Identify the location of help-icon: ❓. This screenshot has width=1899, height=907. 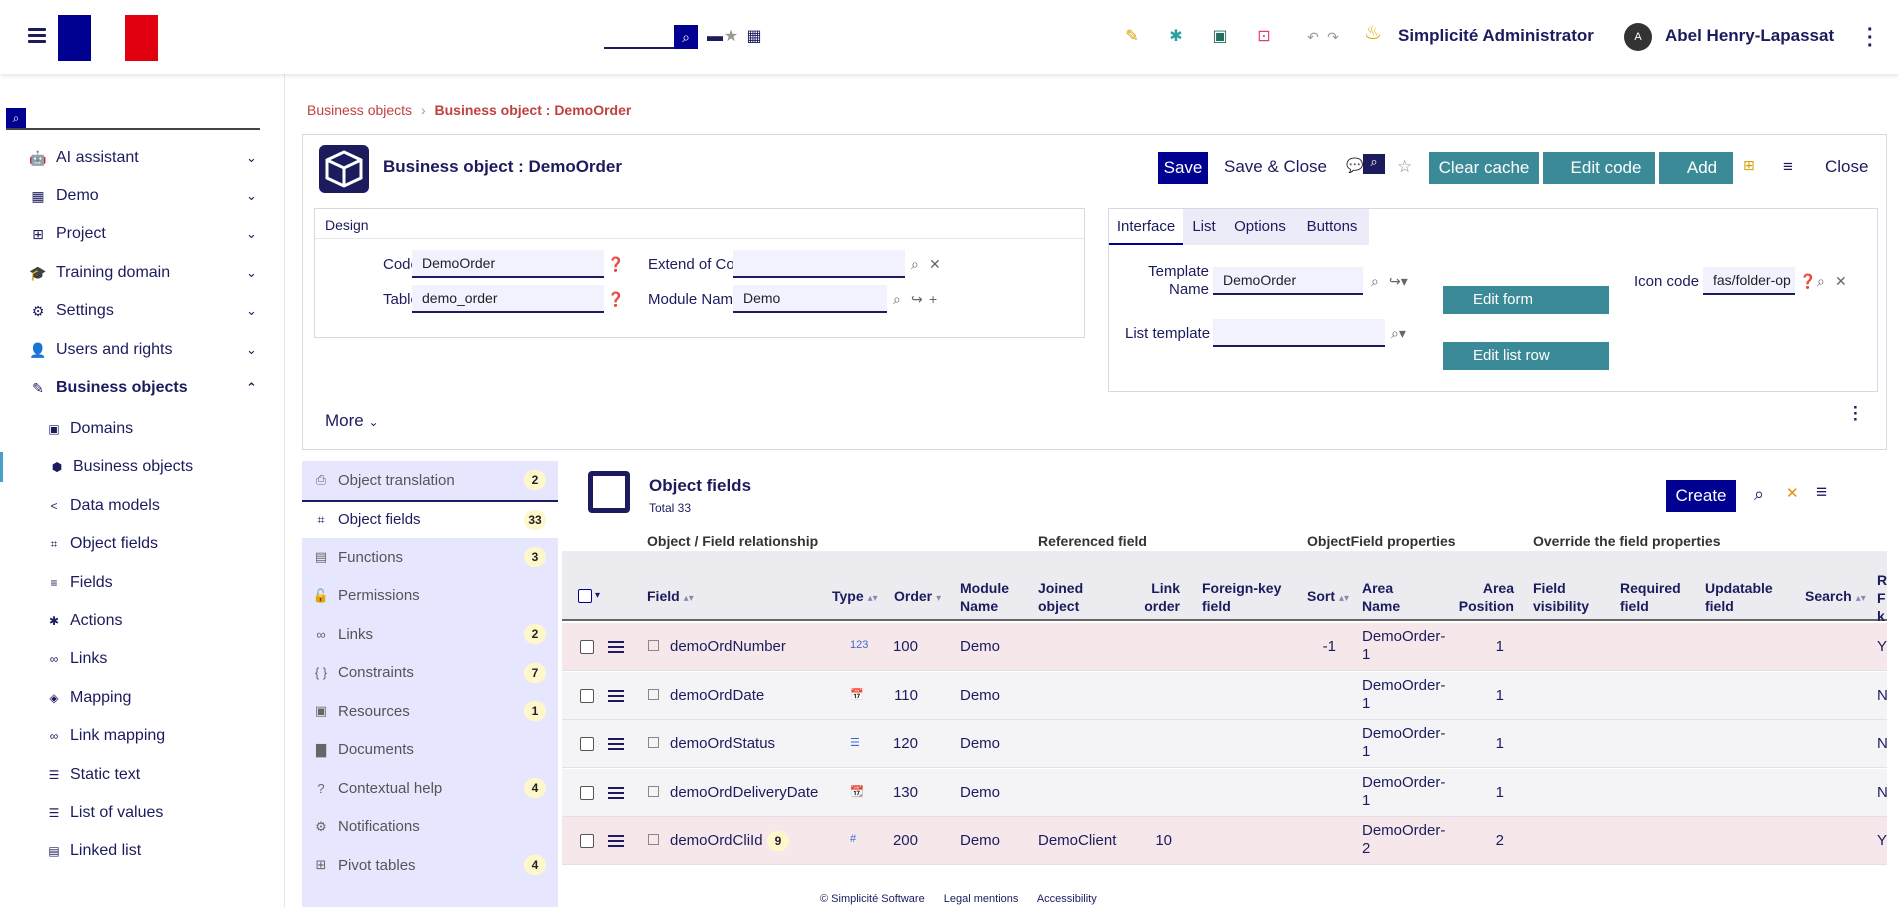
(615, 264).